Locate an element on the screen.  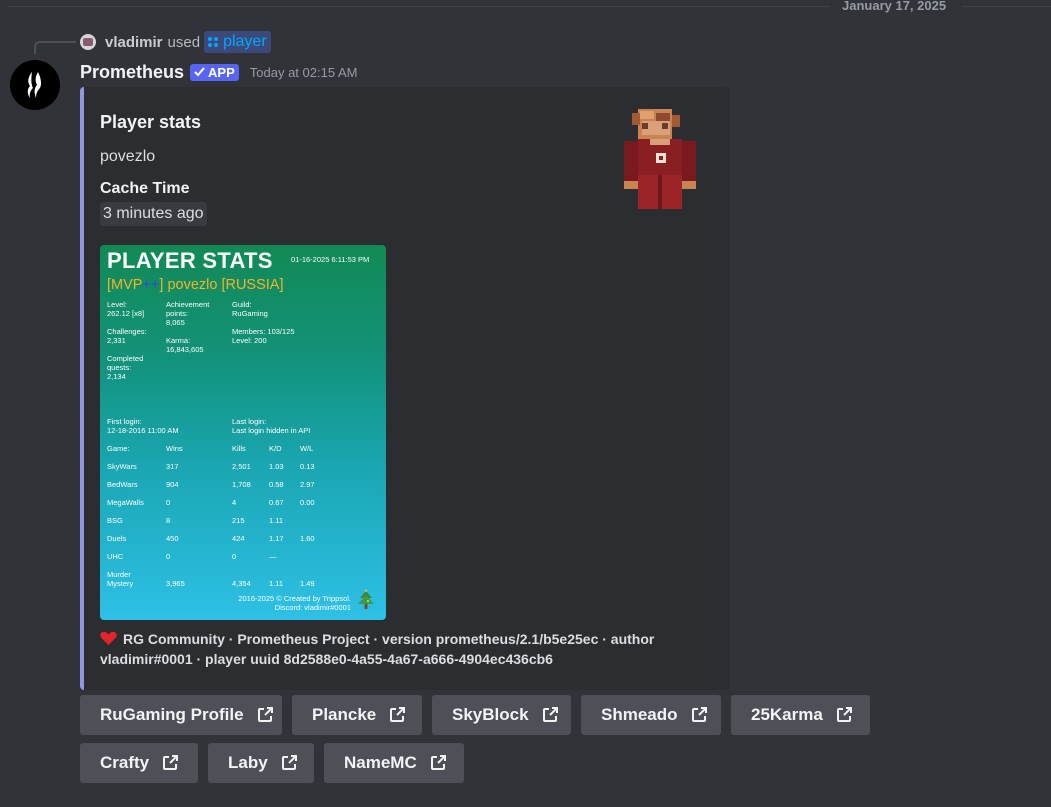
games-table-cell: 1.11 is located at coordinates (276, 520).